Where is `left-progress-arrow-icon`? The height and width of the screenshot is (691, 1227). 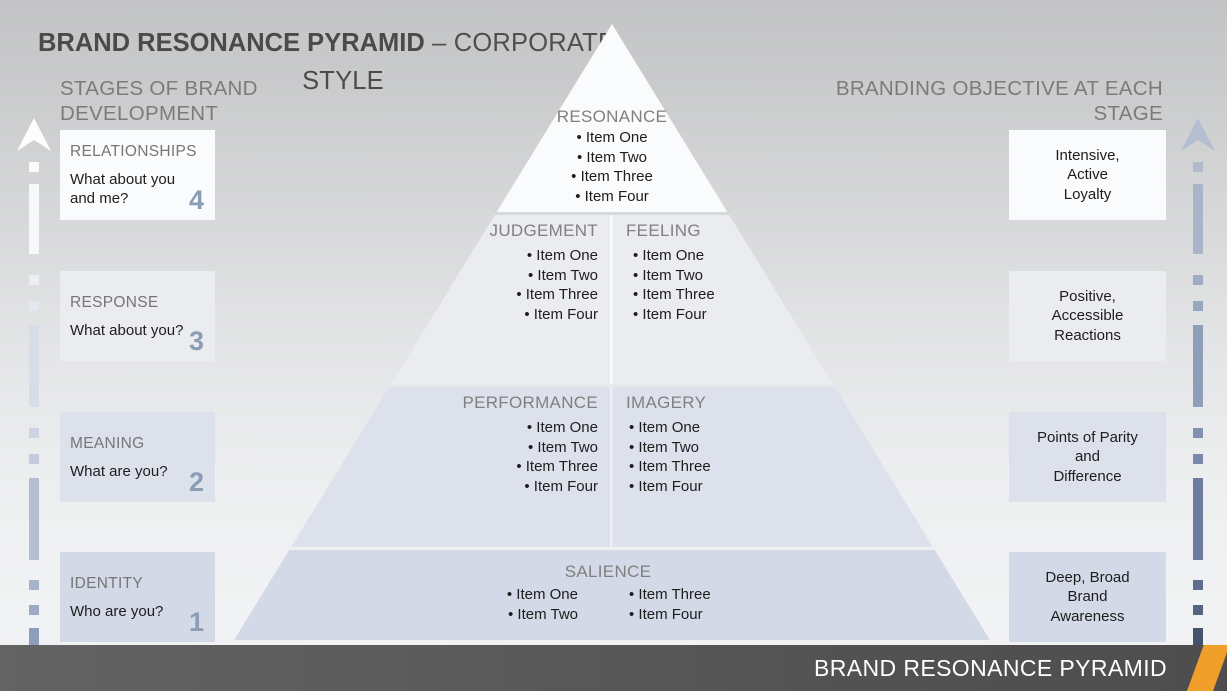 left-progress-arrow-icon is located at coordinates (34, 382).